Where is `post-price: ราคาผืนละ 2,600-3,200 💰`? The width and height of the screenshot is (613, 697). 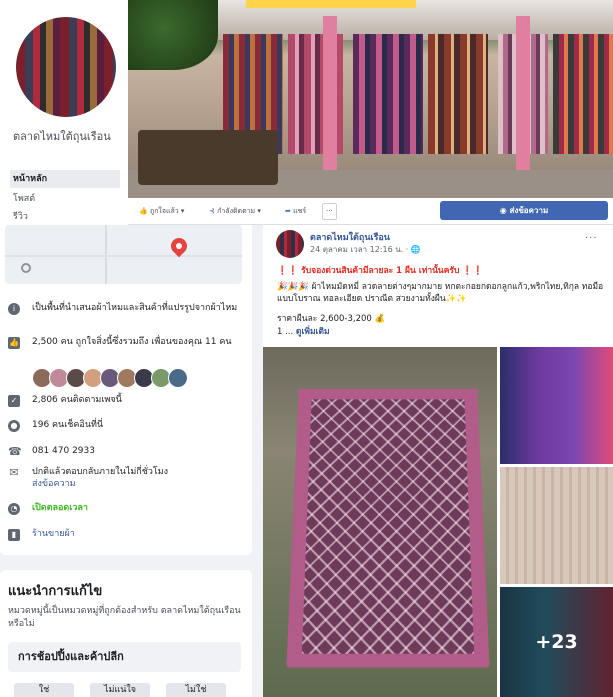 post-price: ราคาผืนละ 2,600-3,200 💰 is located at coordinates (331, 319).